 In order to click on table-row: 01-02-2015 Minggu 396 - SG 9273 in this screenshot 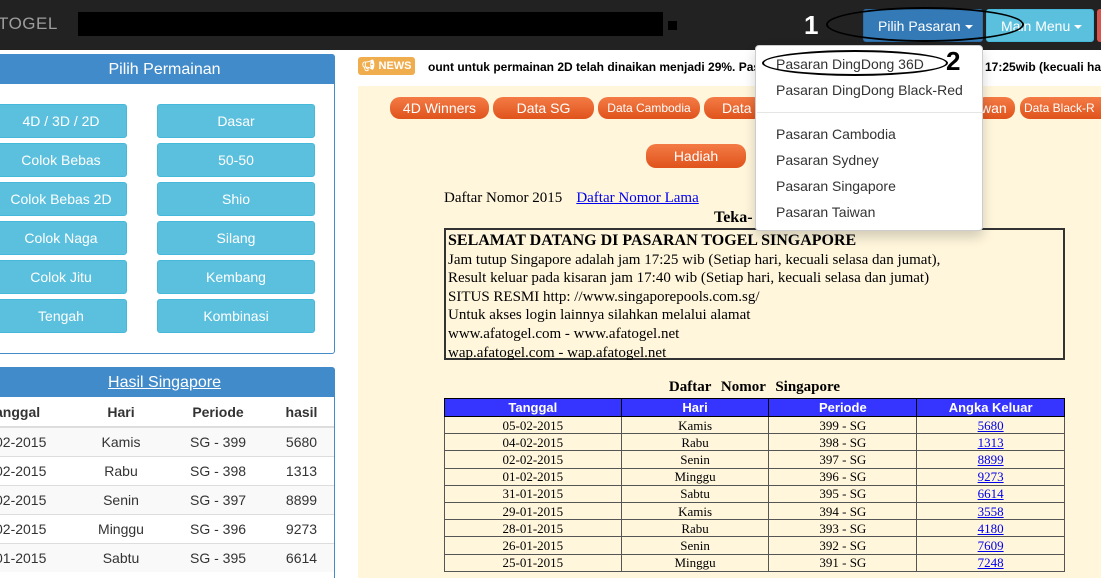, I will do `click(754, 476)`.